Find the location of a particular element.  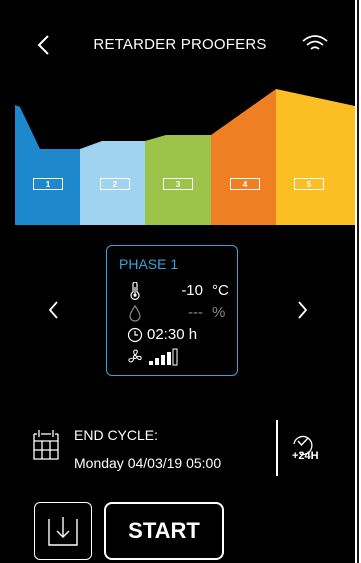

download-icon is located at coordinates (63, 531).